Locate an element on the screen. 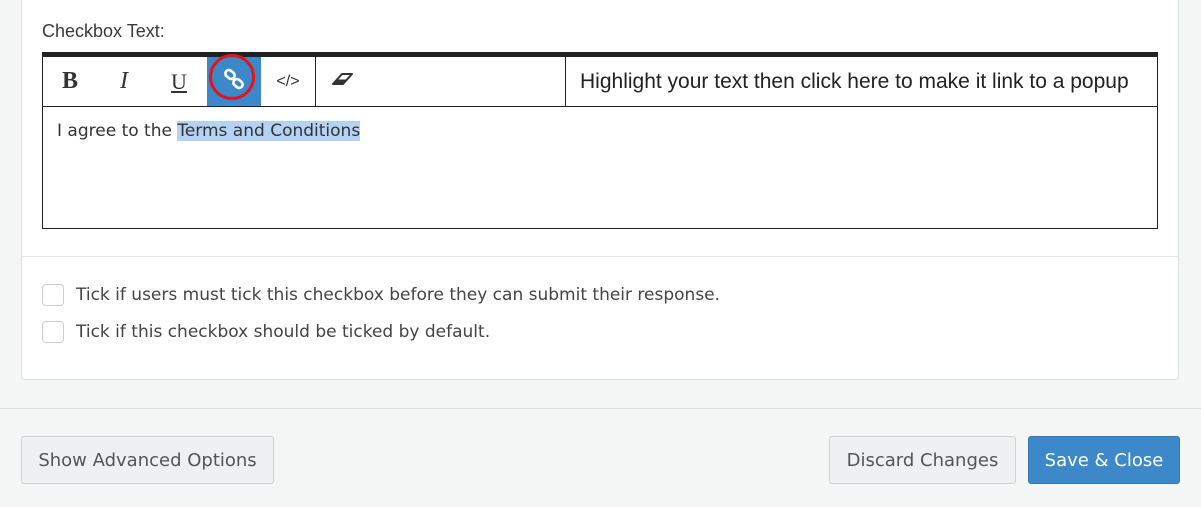 The image size is (1201, 507). link-button is located at coordinates (234, 80).